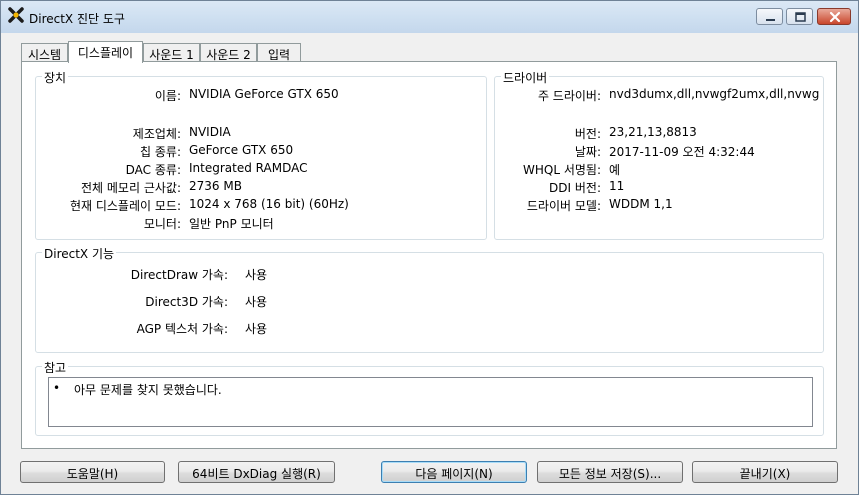  I want to click on title-bar: DirectX 진단 도구, so click(429, 17).